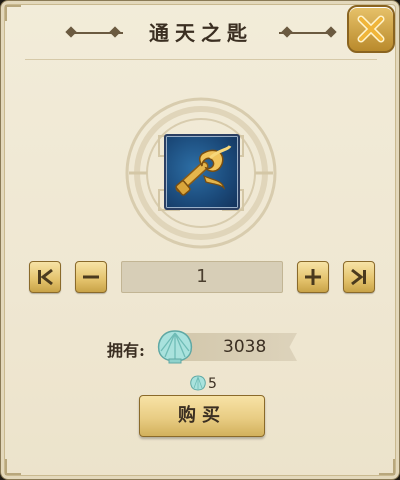  I want to click on skip-to-last-icon, so click(358, 277).